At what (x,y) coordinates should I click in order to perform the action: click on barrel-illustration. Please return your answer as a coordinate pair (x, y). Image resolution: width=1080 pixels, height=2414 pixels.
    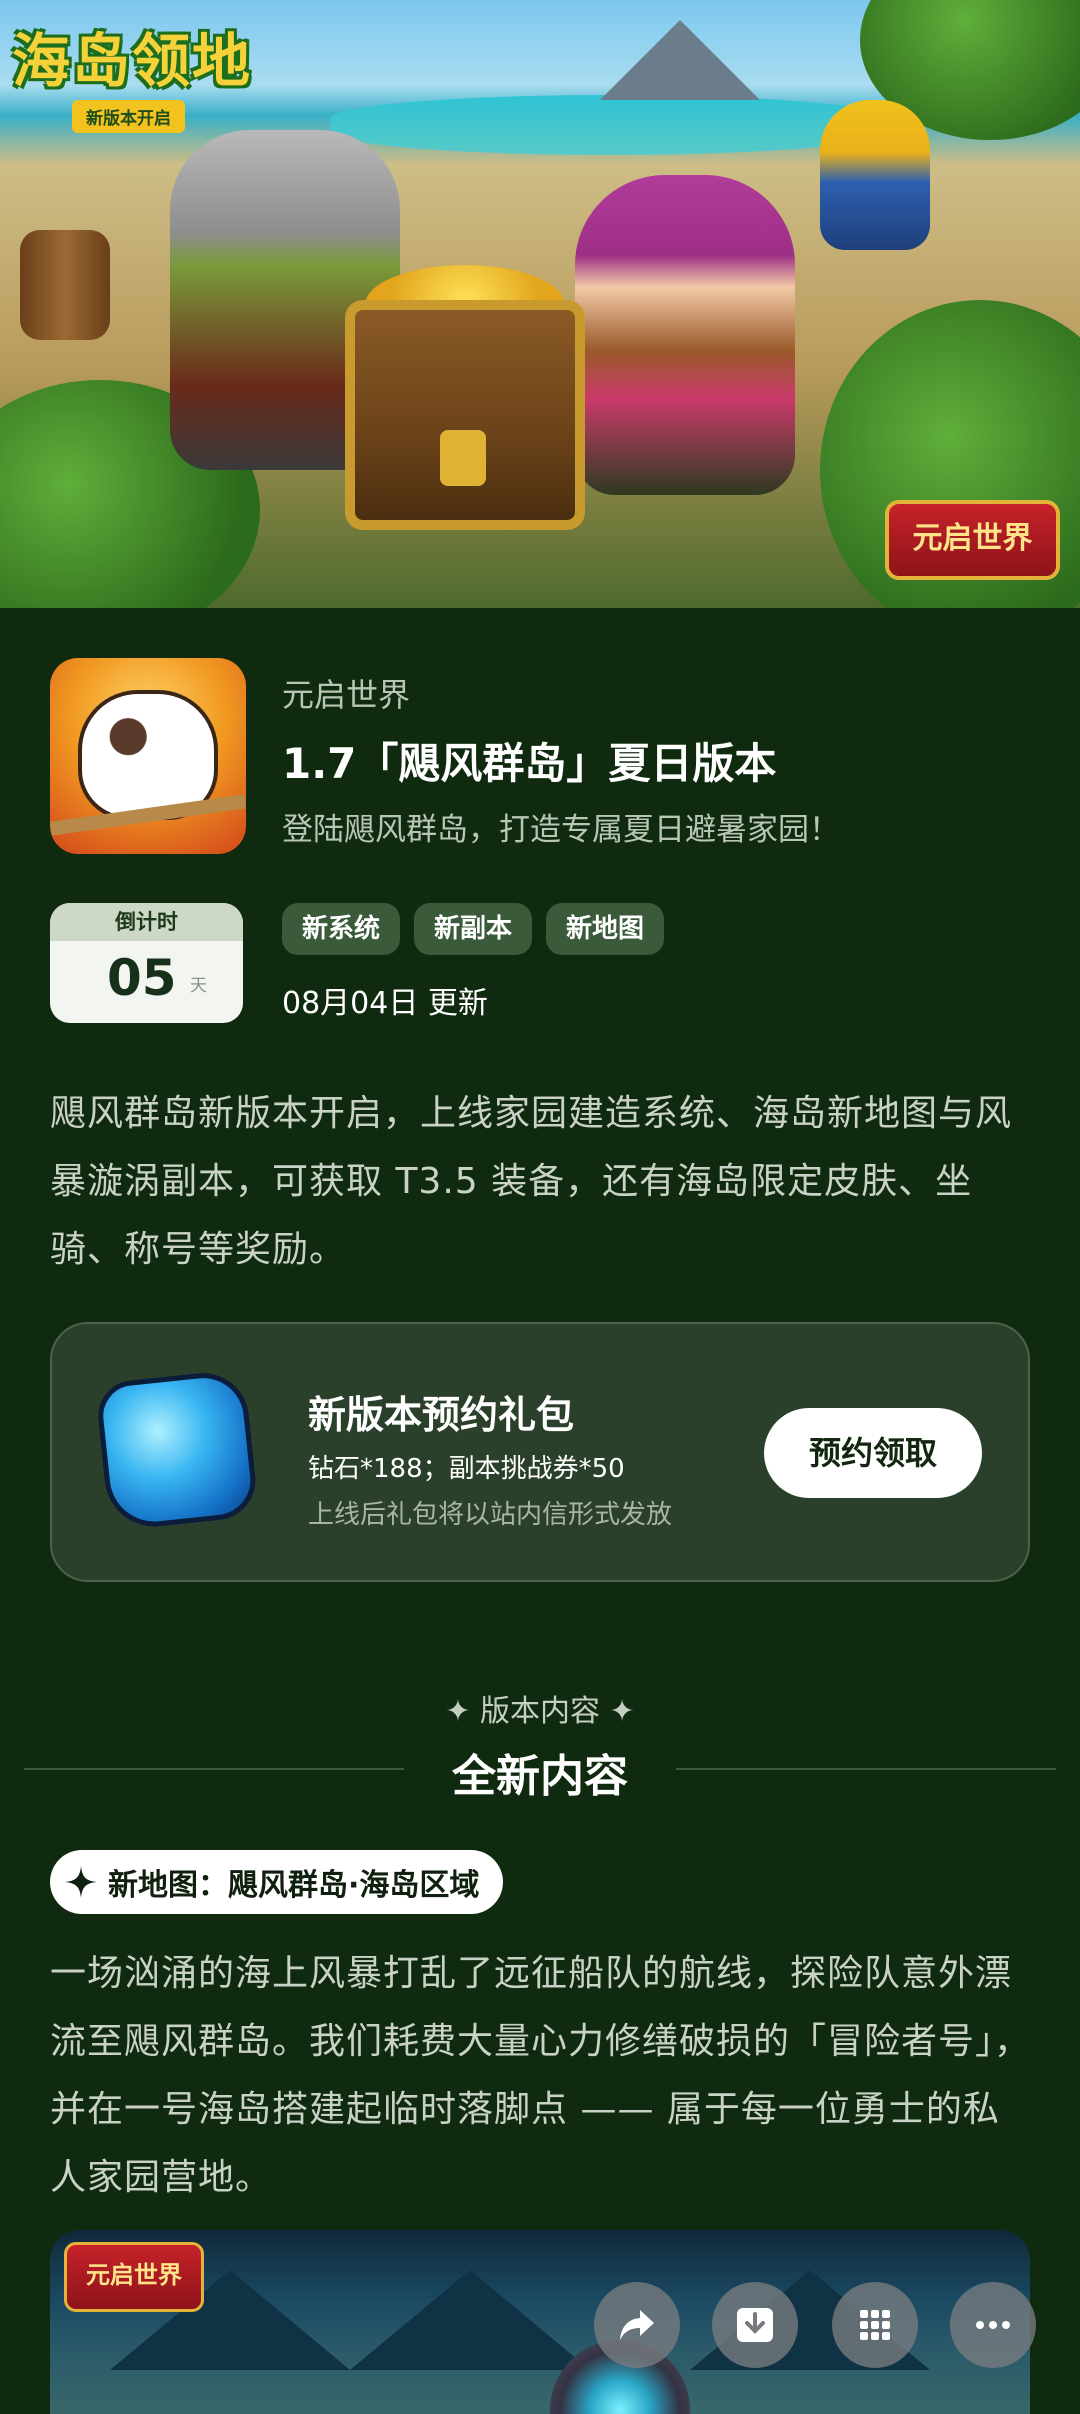
    Looking at the image, I should click on (65, 285).